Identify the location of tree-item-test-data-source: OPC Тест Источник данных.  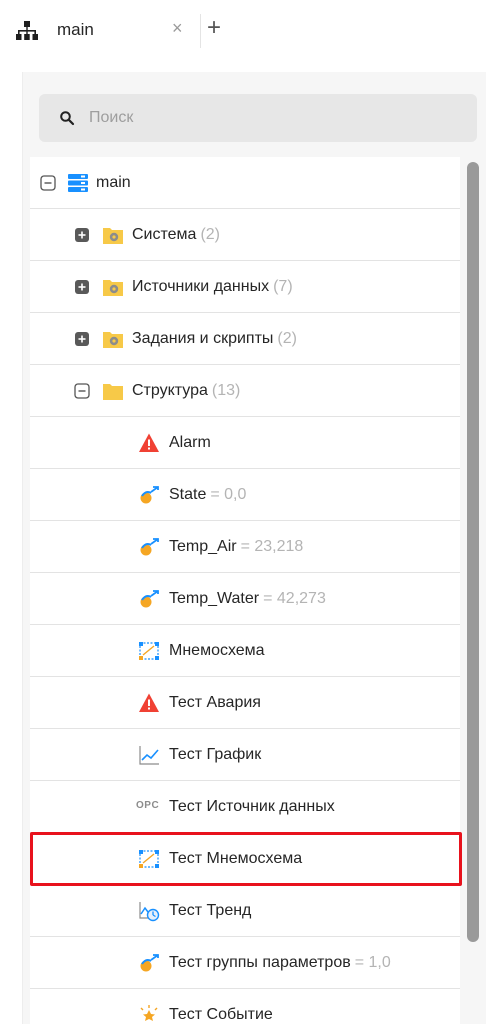
(245, 807).